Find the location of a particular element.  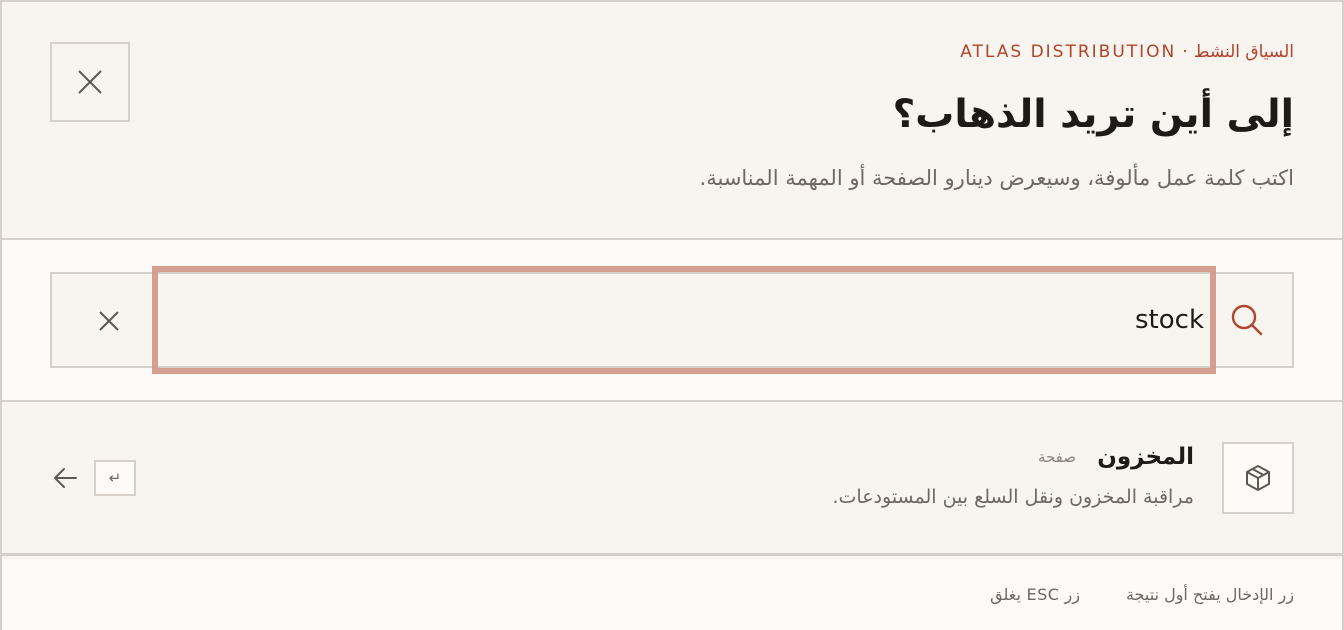

hint-esc: زر ESC يغلق is located at coordinates (1035, 594).